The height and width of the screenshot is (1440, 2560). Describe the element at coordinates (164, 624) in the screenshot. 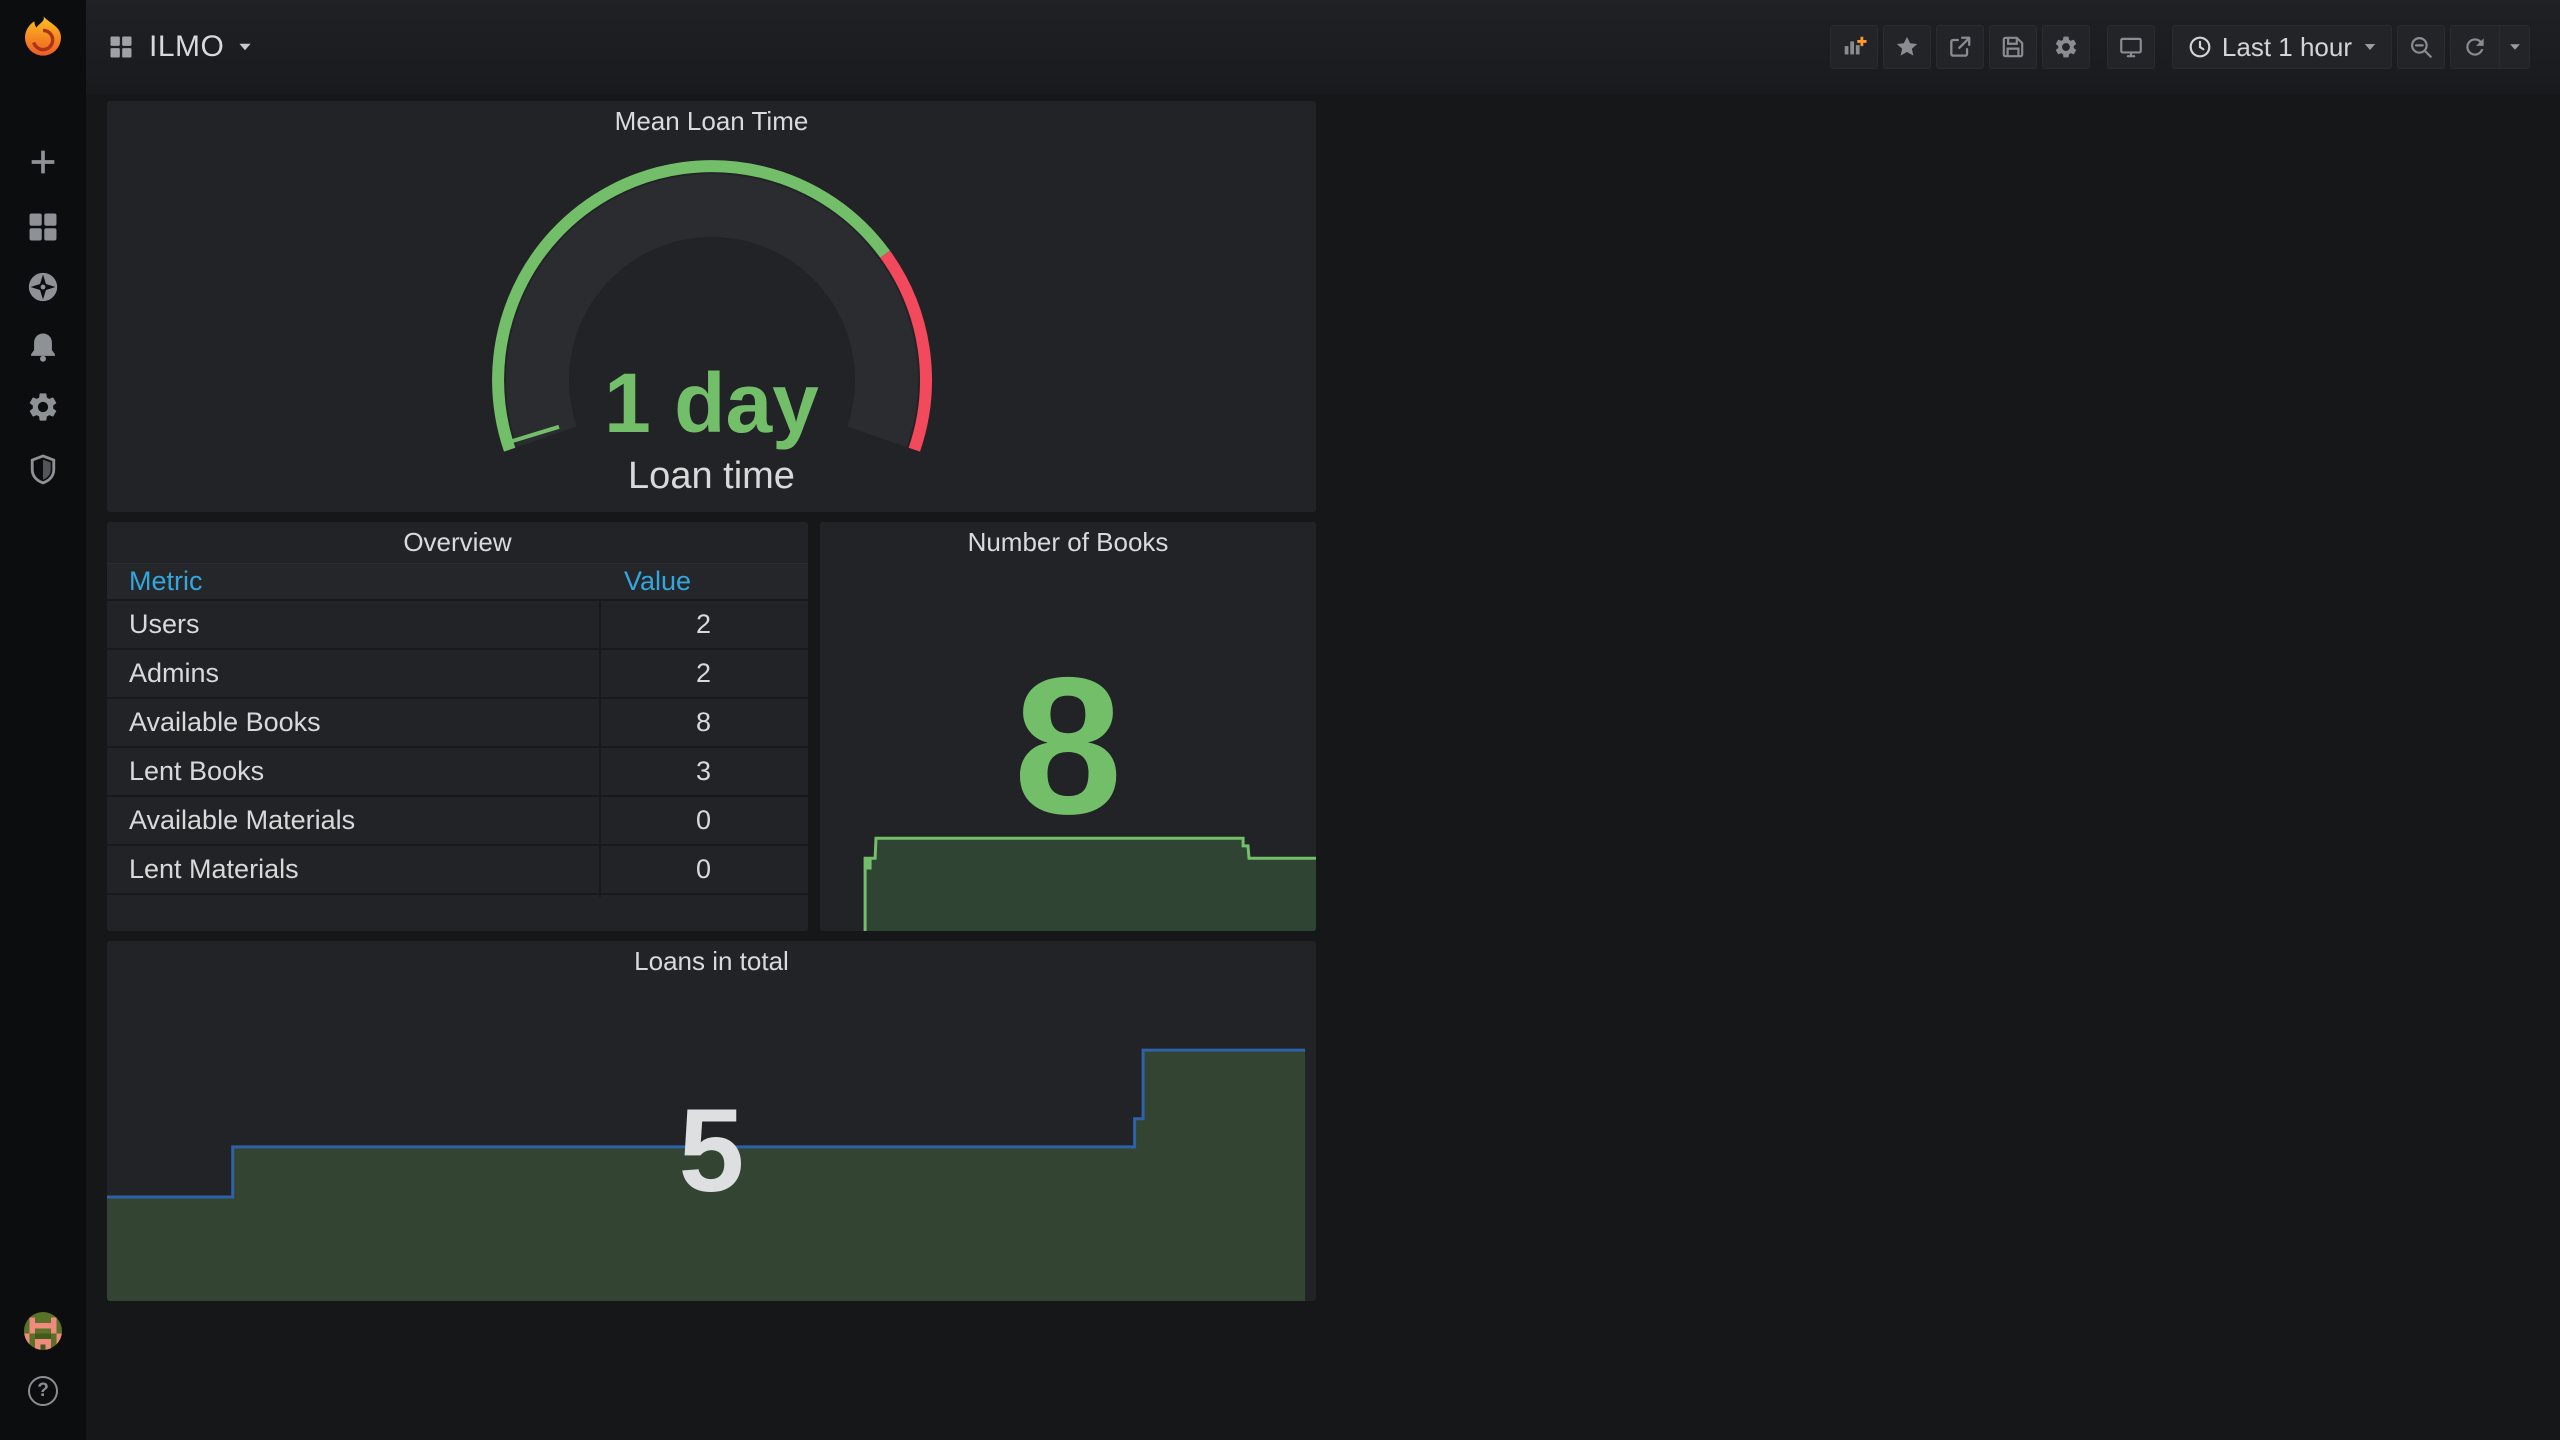

I see `cell-metric: Users` at that location.